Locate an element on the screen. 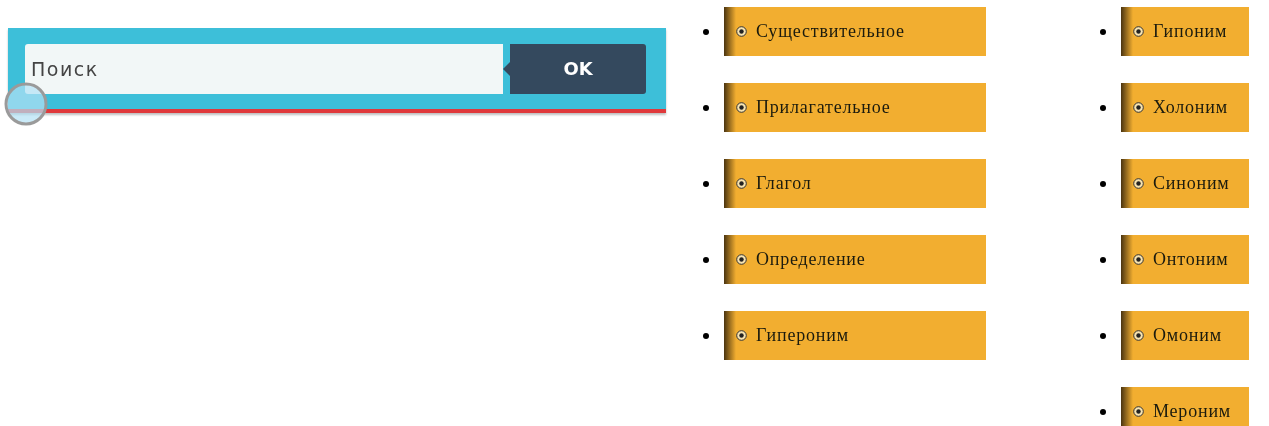 This screenshot has width=1269, height=426. menu-item: Глагол is located at coordinates (855, 183).